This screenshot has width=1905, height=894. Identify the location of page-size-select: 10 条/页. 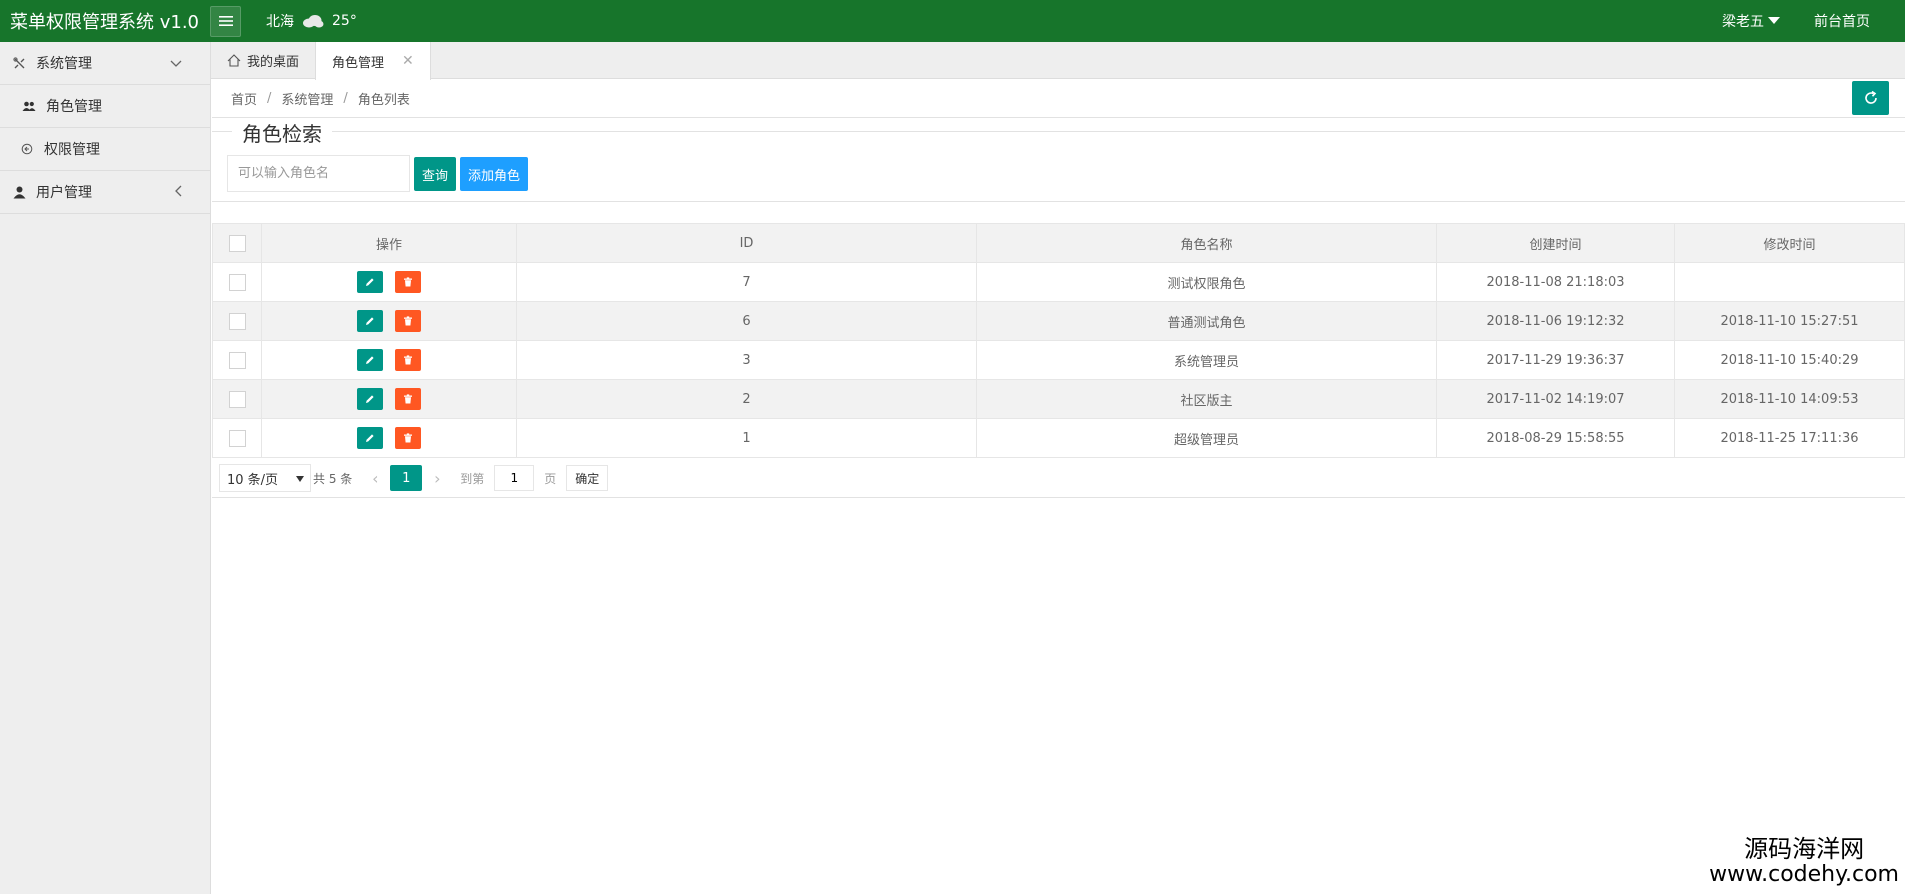
(265, 478).